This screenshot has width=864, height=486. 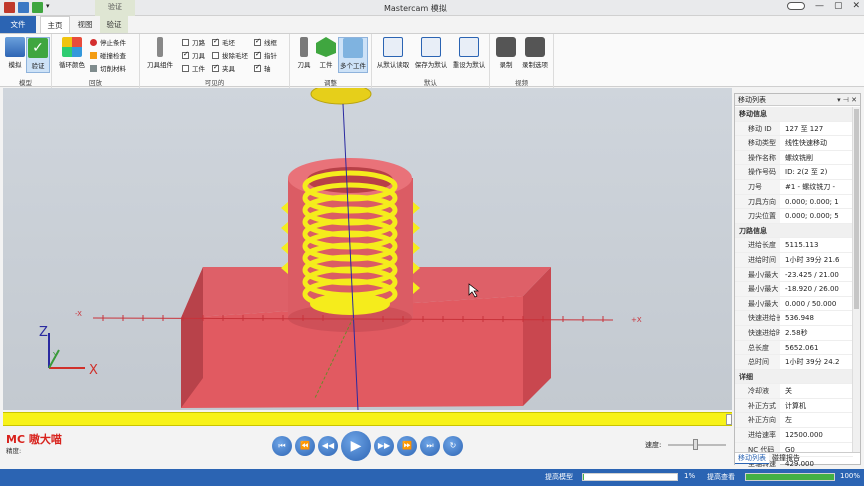 What do you see at coordinates (257, 54) in the screenshot?
I see `checkbox-pointer` at bounding box center [257, 54].